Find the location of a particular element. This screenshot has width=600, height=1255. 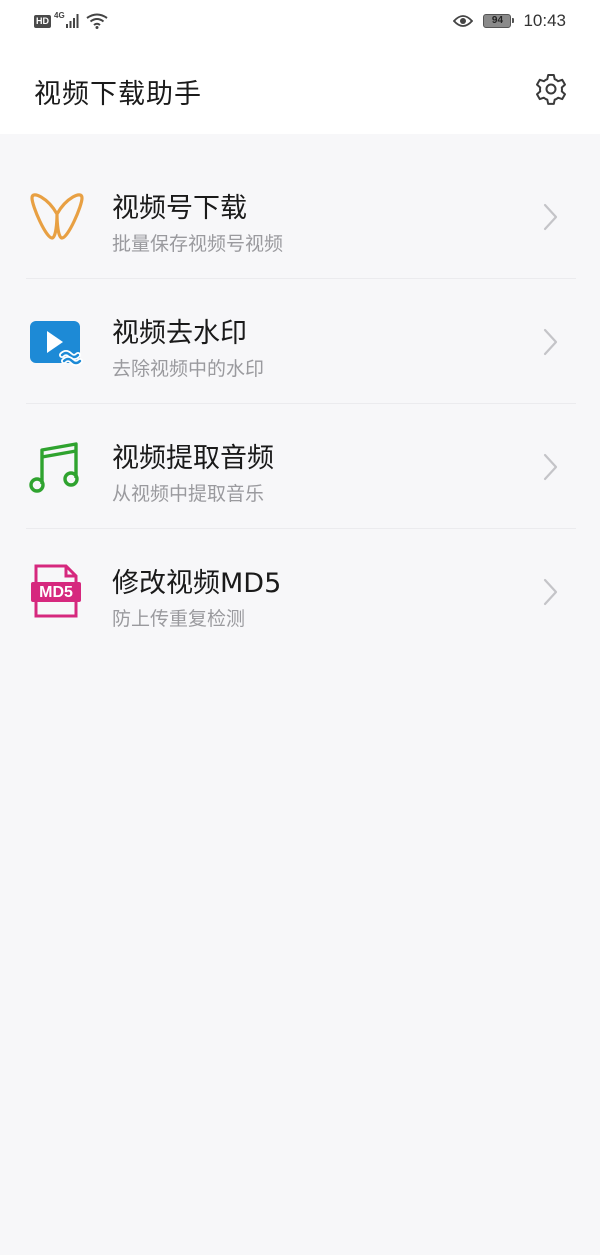

tool-title: 修改视频MD5 is located at coordinates (197, 583).